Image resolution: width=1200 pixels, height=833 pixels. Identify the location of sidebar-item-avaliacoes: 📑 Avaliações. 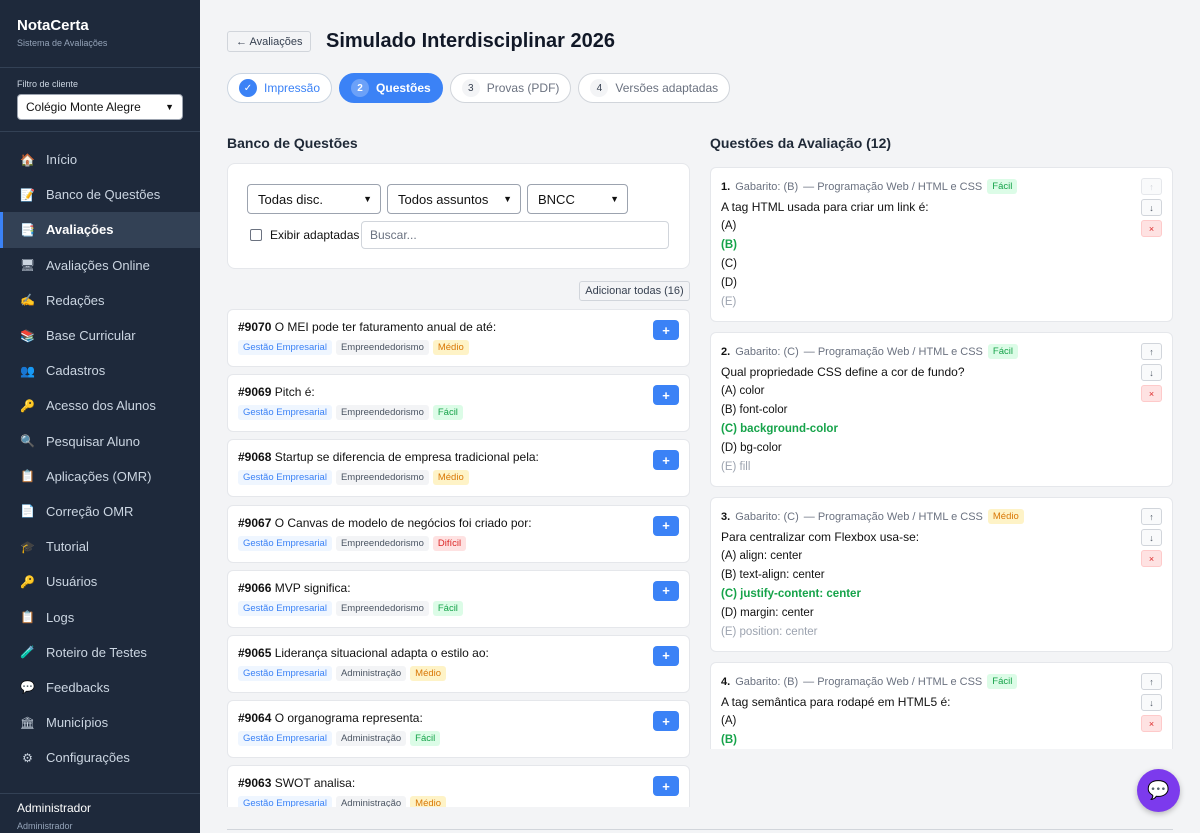
(100, 230).